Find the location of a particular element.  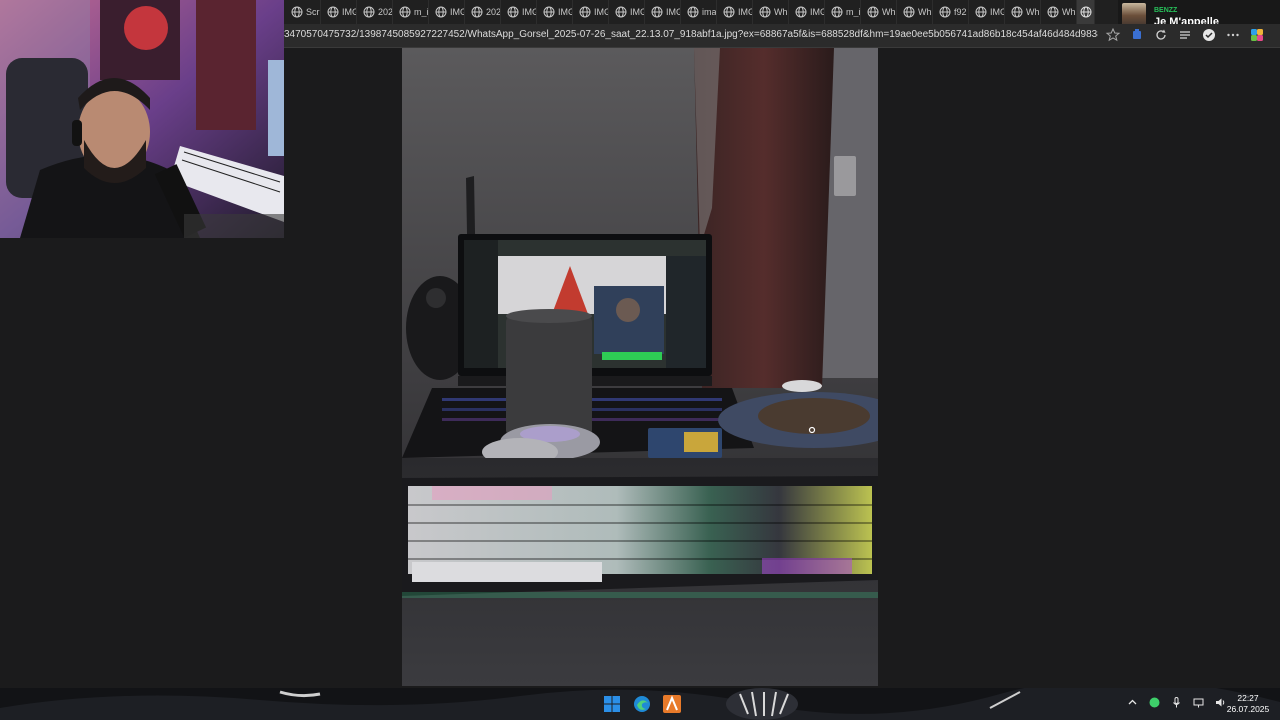

collections-icon is located at coordinates (1185, 35).